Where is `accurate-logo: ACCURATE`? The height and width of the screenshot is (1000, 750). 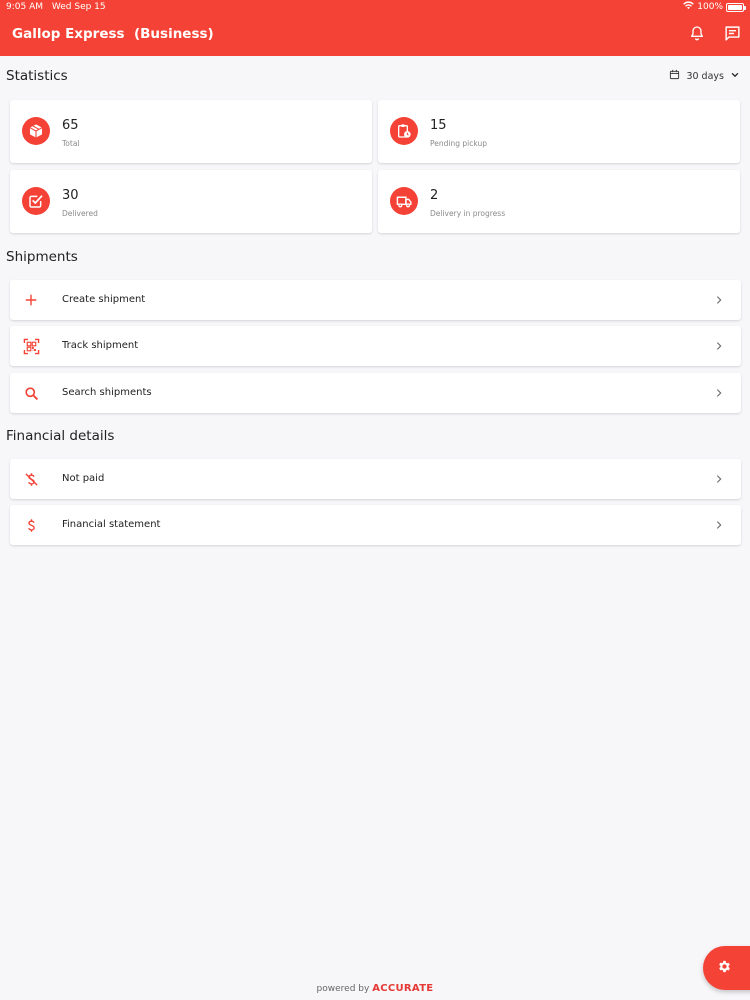 accurate-logo: ACCURATE is located at coordinates (403, 988).